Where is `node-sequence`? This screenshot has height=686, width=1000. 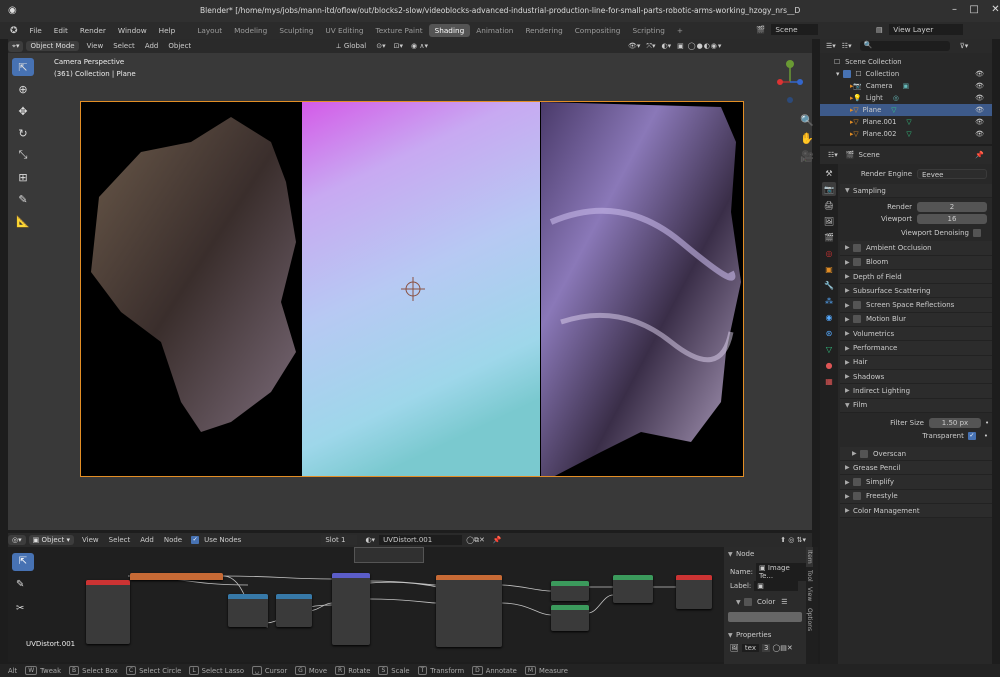 node-sequence is located at coordinates (176, 576).